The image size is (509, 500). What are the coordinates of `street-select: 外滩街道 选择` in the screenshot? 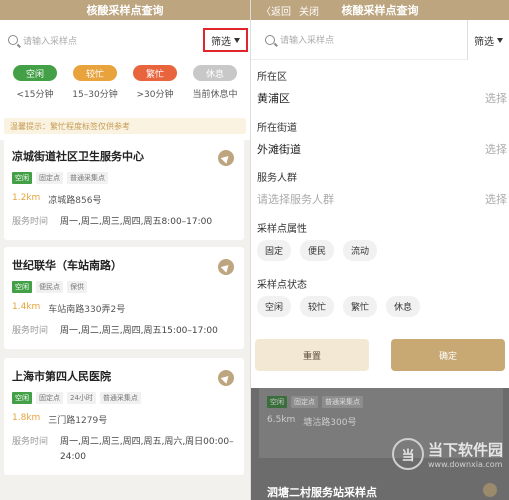 It's located at (380, 149).